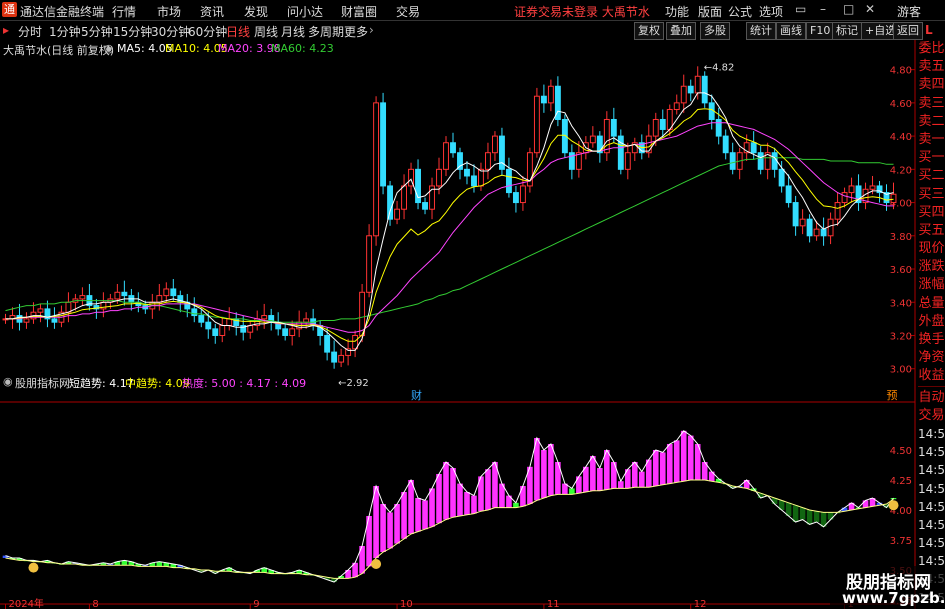 The image size is (945, 609). Describe the element at coordinates (326, 31) in the screenshot. I see `period-multi: 多周期` at that location.